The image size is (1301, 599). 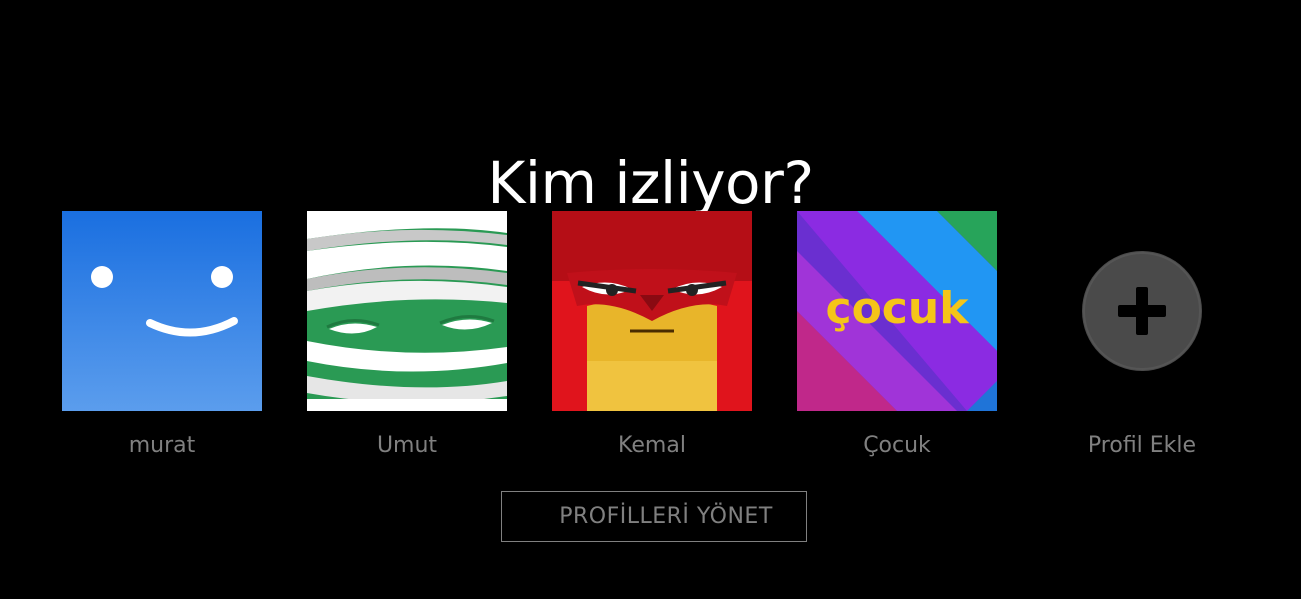 I want to click on profile-kemal: Kemal, so click(x=652, y=335).